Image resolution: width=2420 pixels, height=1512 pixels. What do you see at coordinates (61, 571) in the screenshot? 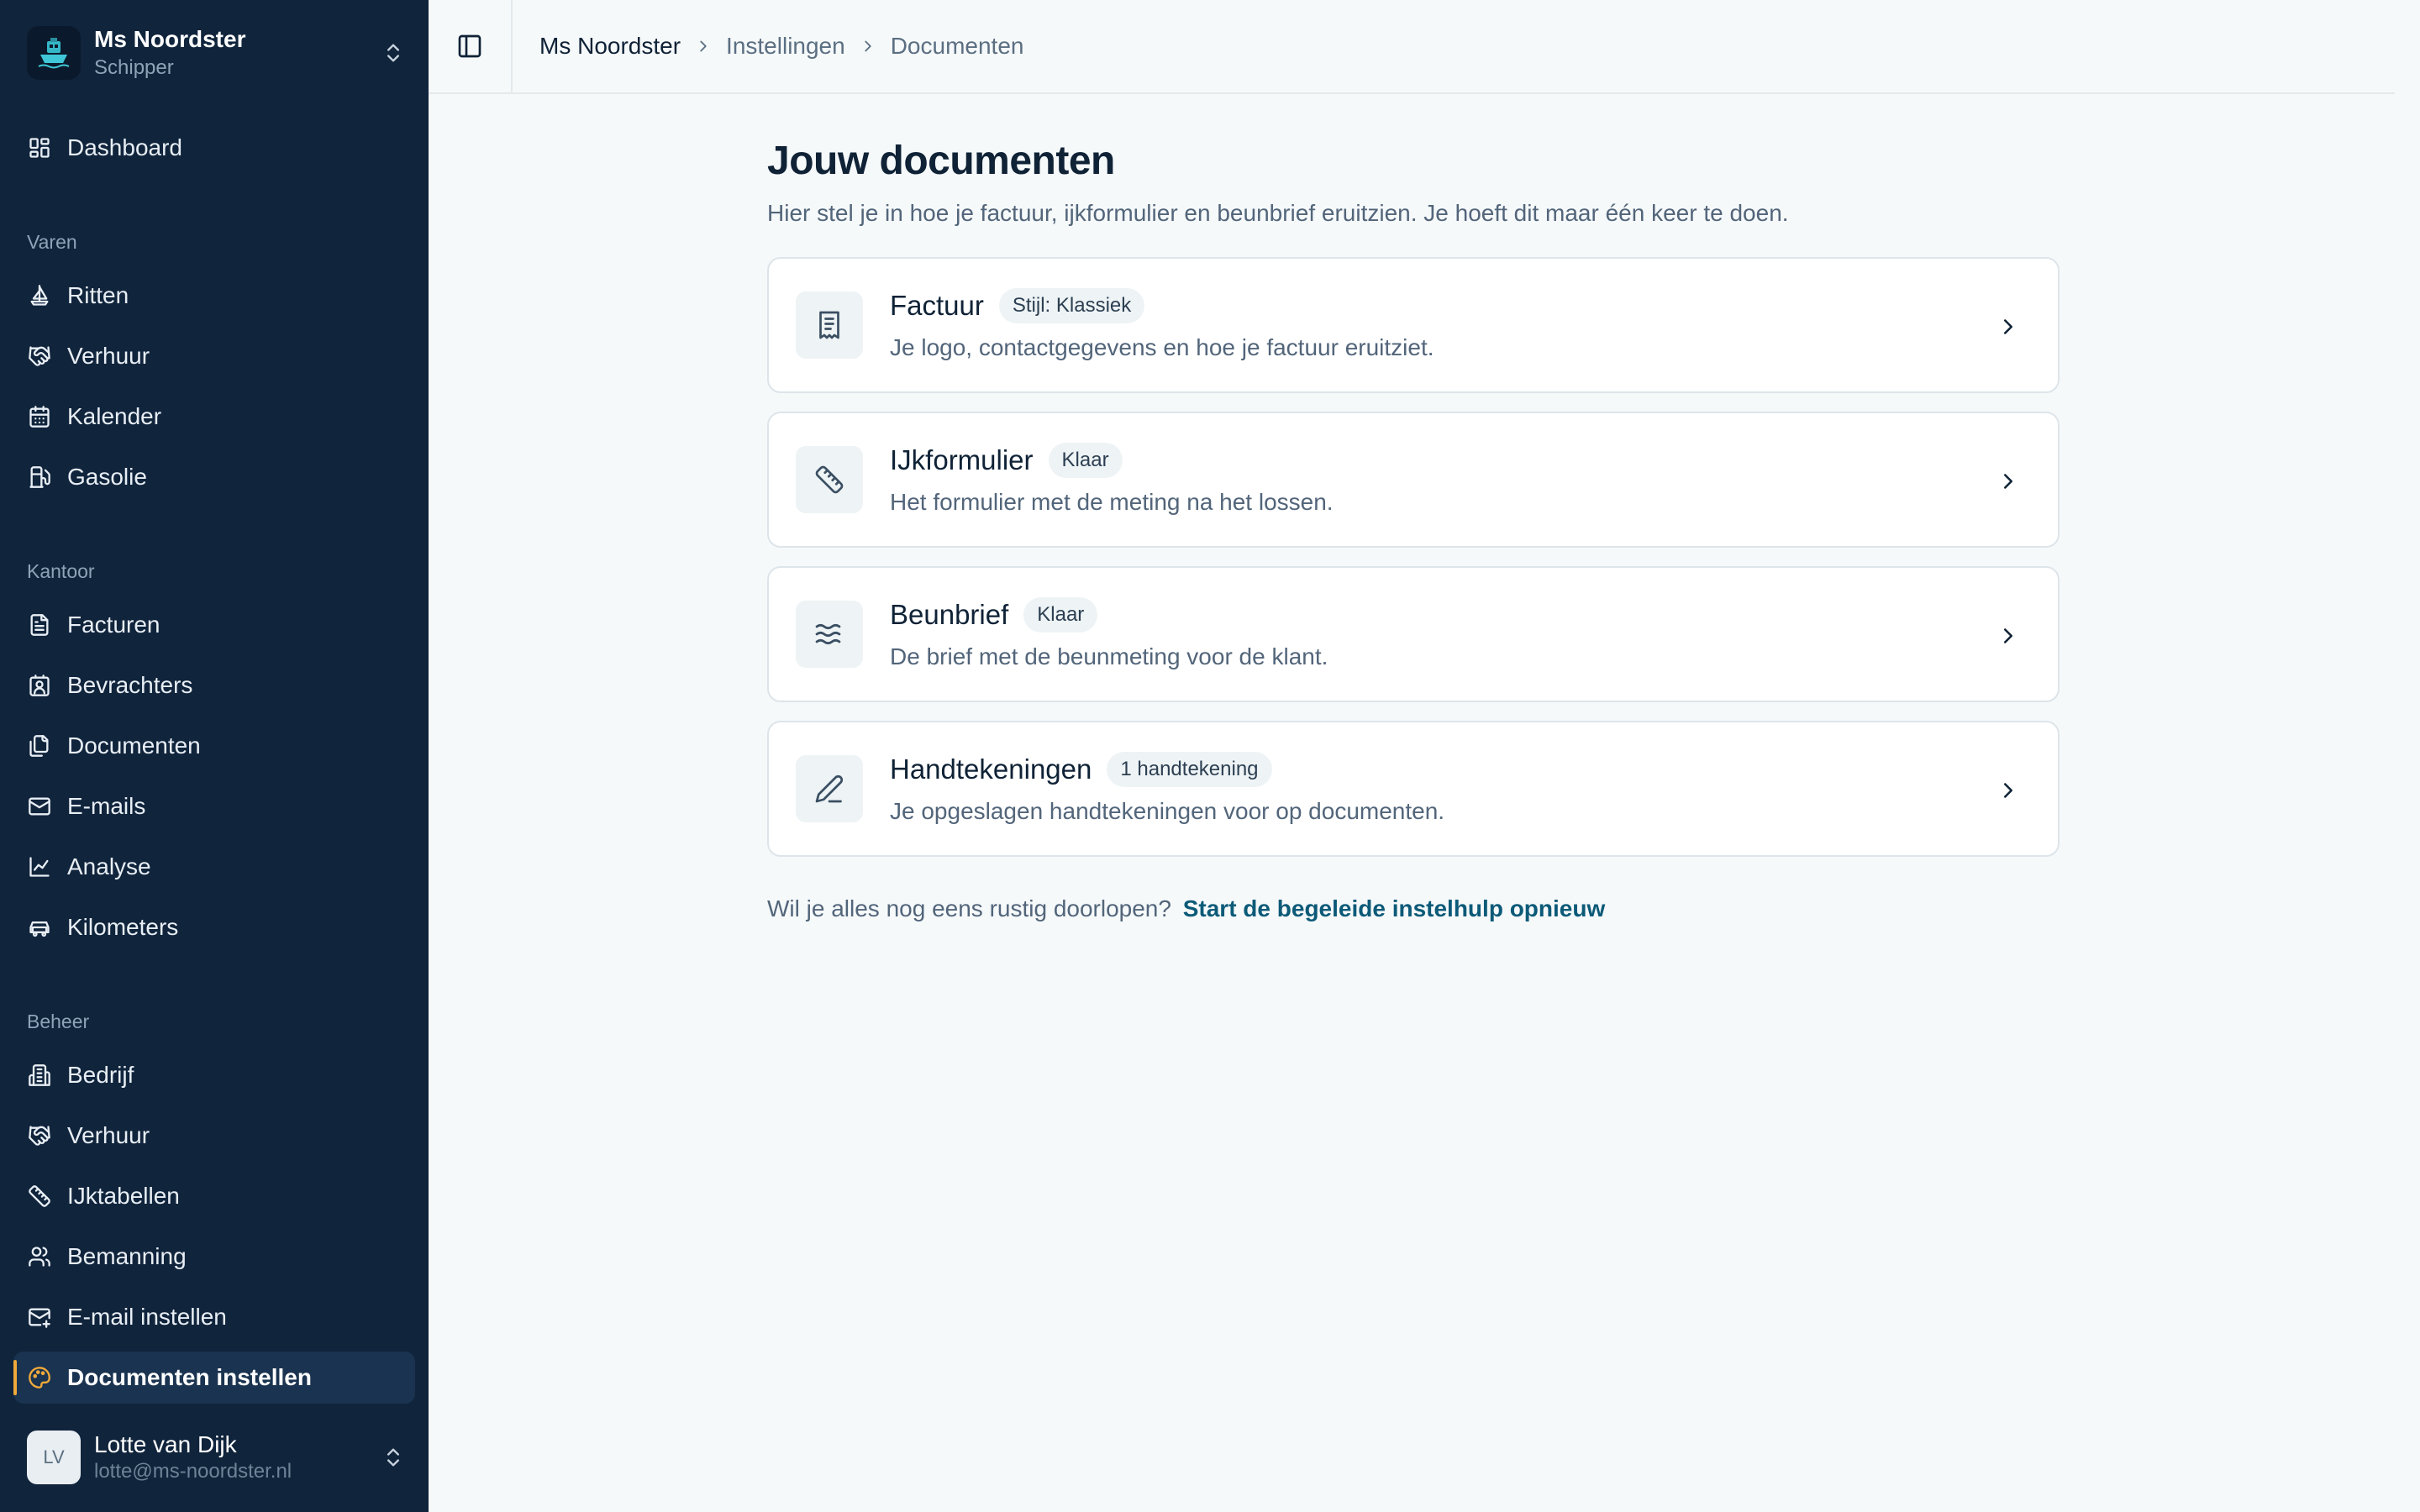
I see `group-label-kantoor: Kantoor` at bounding box center [61, 571].